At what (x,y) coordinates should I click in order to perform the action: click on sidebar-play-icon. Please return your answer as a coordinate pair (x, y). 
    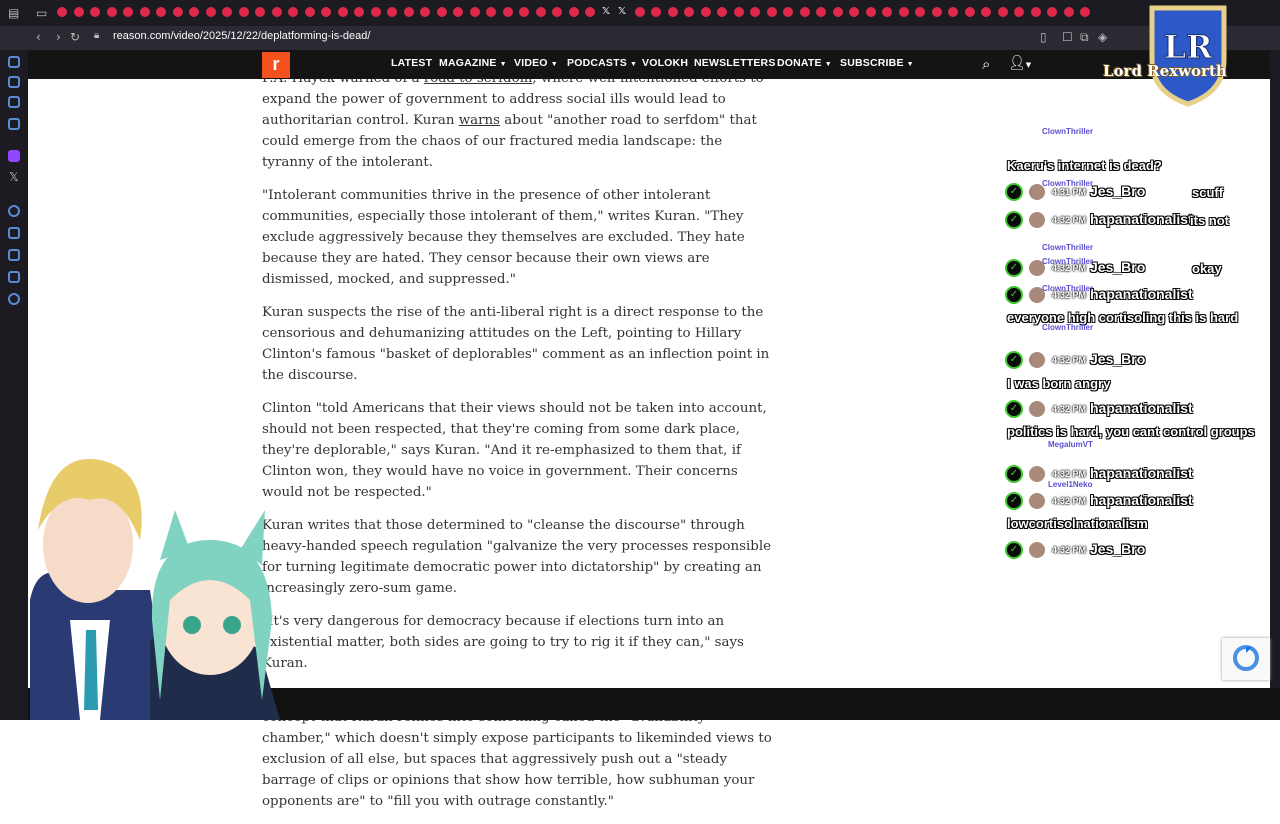
    Looking at the image, I should click on (14, 233).